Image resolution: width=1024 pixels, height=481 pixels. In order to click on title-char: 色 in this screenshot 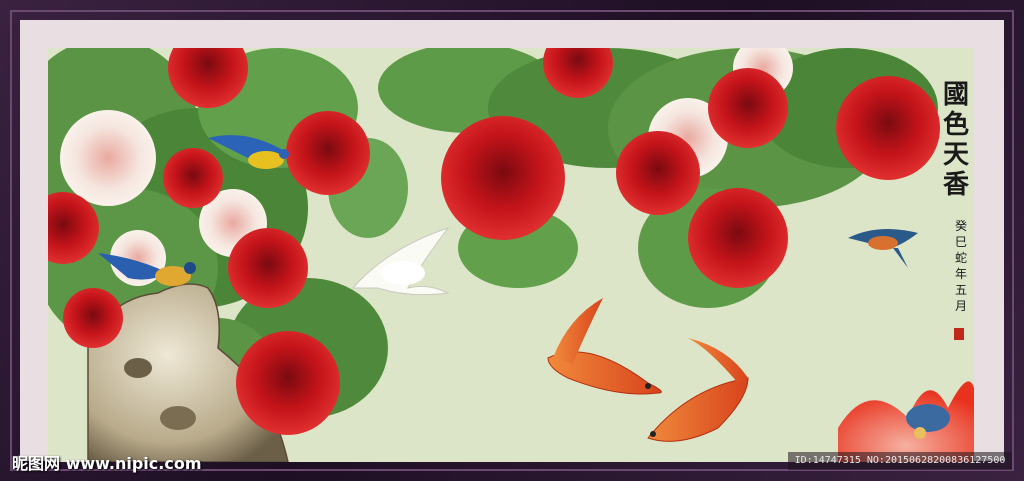, I will do `click(956, 125)`.